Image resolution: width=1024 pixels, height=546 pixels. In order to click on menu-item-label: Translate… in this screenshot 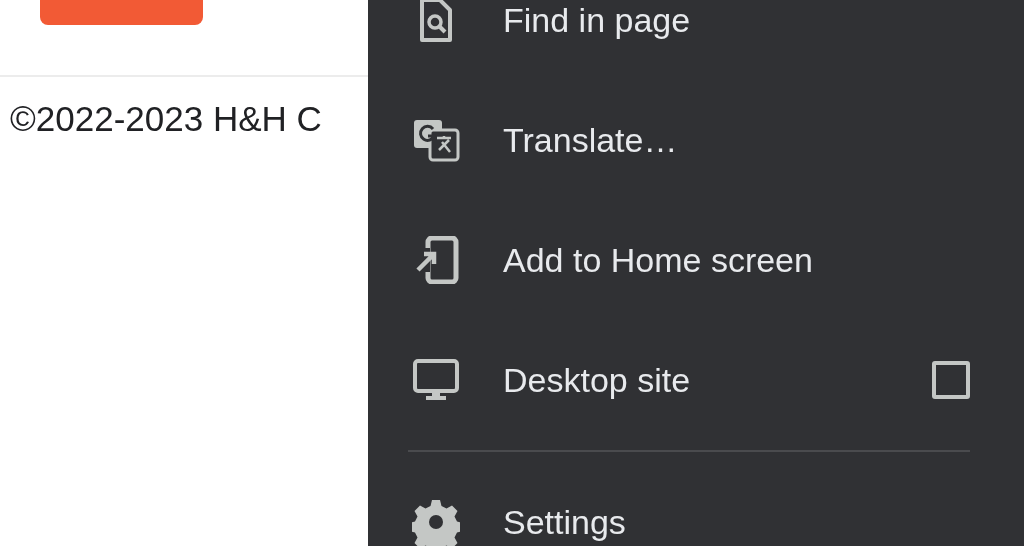, I will do `click(591, 140)`.